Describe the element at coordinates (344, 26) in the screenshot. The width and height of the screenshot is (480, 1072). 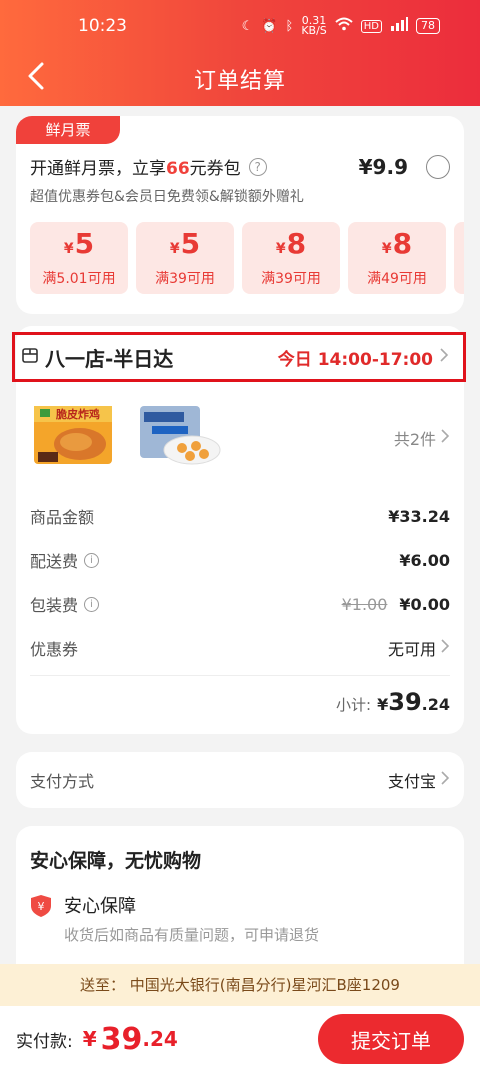
I see `wifi-icon` at that location.